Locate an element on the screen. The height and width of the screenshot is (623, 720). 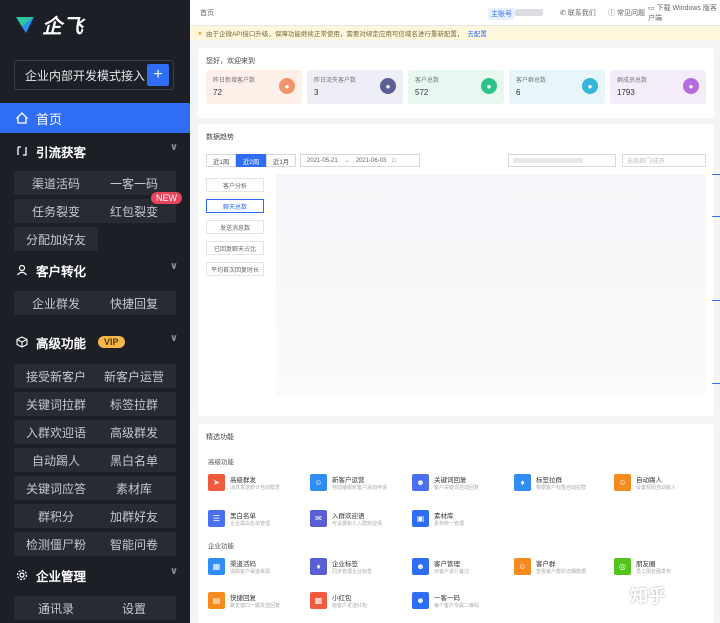
feature-item: ♦ 企业标签 同步管理企业标签 is located at coordinates (360, 567).